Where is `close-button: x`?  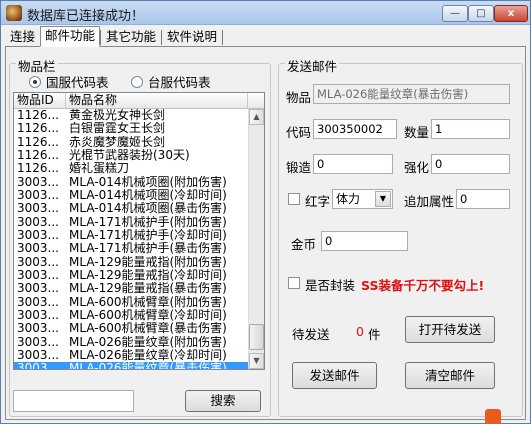 close-button: x is located at coordinates (511, 13).